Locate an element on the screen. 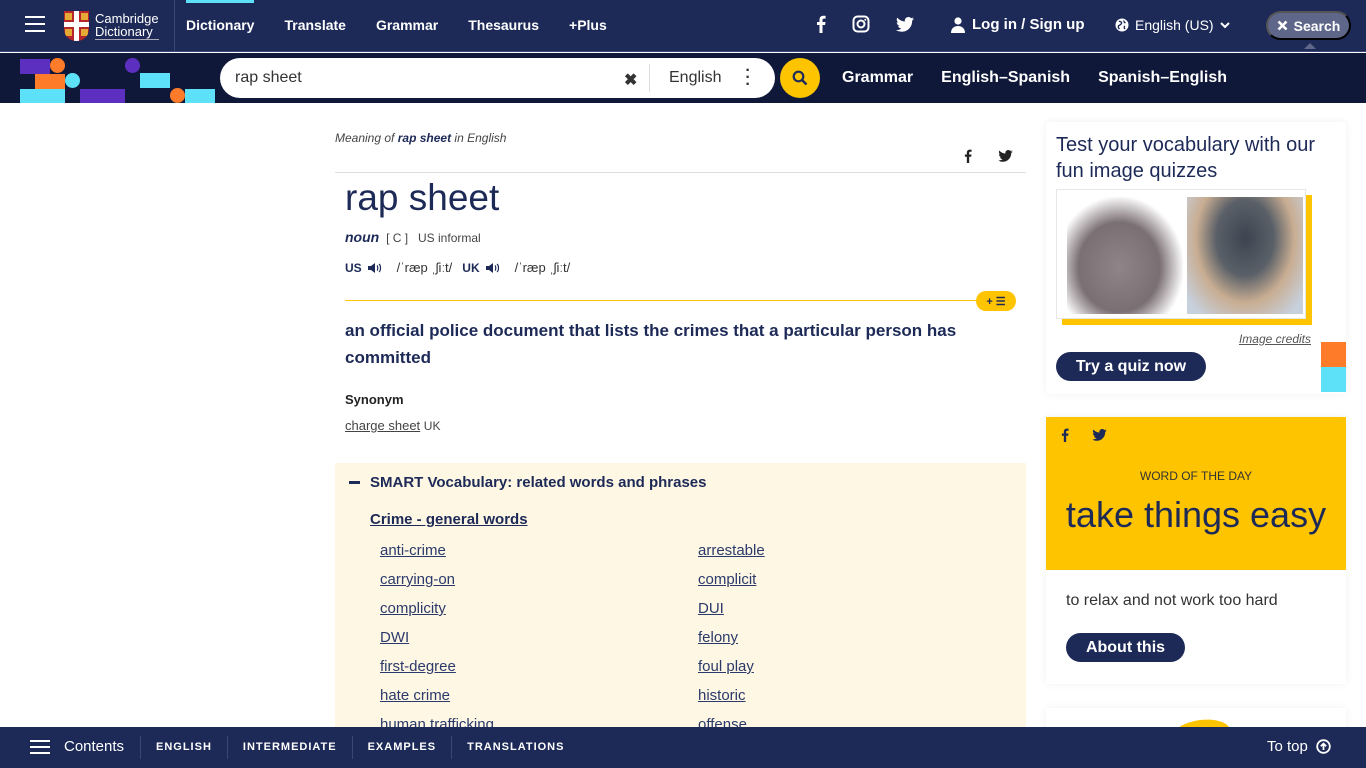 Image resolution: width=1366 pixels, height=768 pixels. tab-translations: TRANSLATIONS is located at coordinates (515, 747).